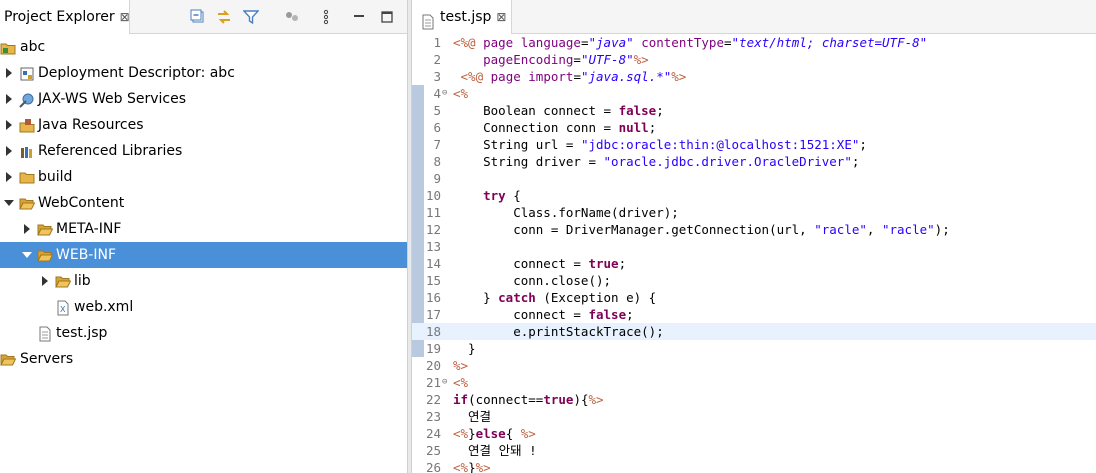  Describe the element at coordinates (475, 76) in the screenshot. I see `code-token: <%@` at that location.